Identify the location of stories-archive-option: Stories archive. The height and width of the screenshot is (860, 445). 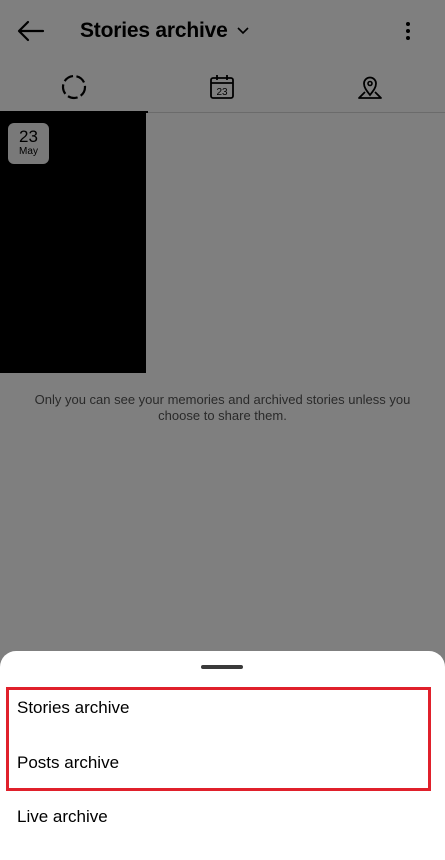
(73, 708).